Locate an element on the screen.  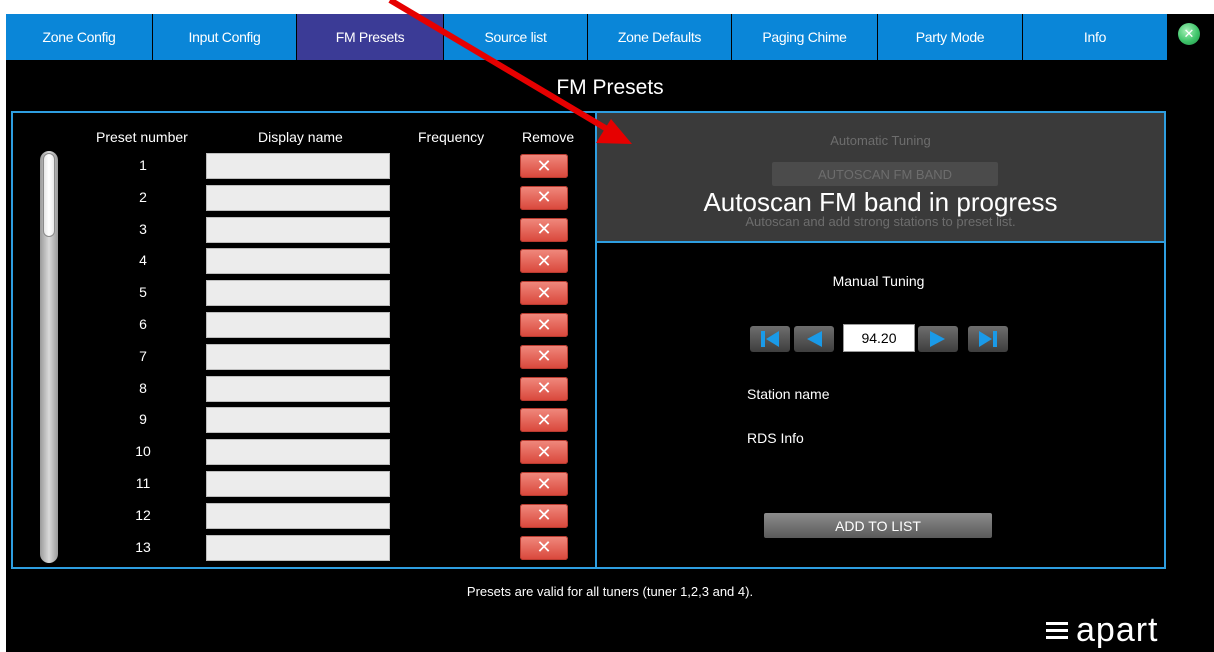
preset-number: 9 is located at coordinates (143, 419).